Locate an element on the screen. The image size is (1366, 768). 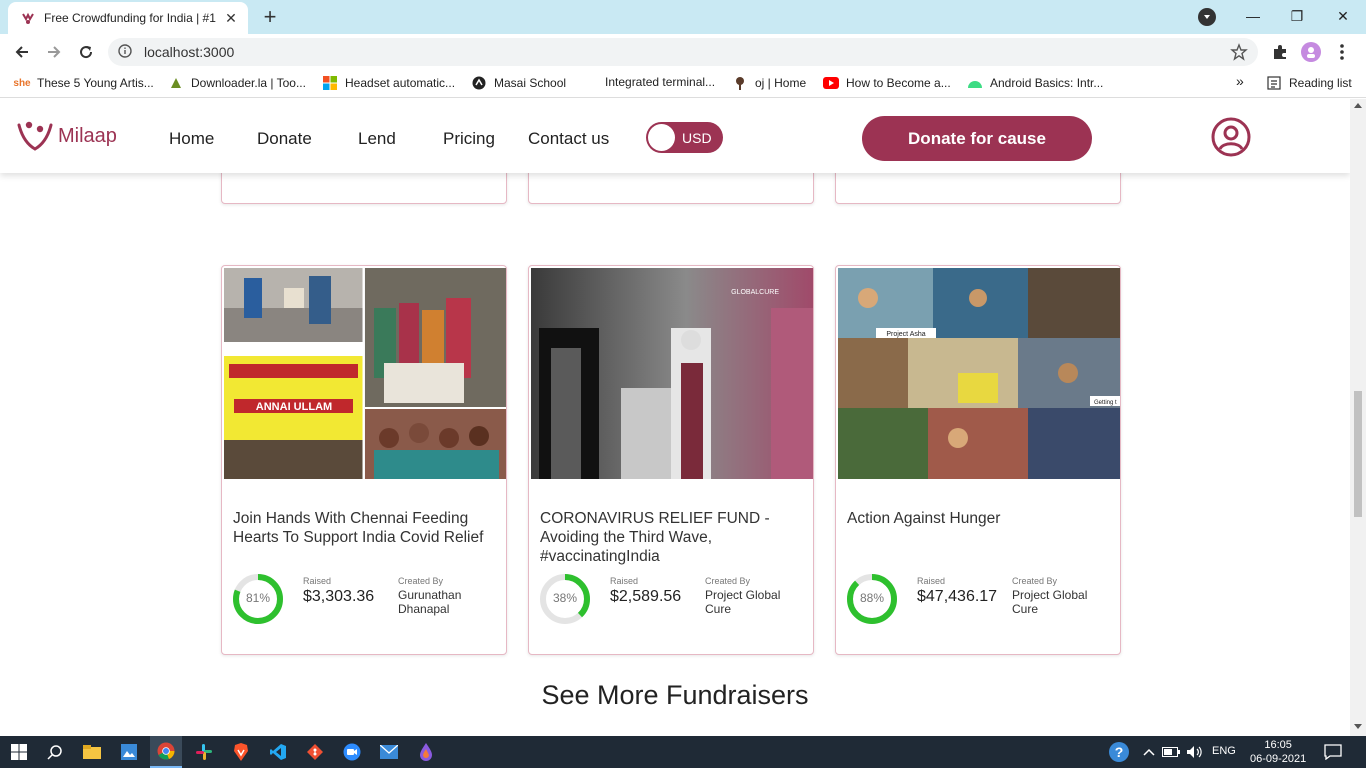
file-explorer-icon is located at coordinates (92, 752).